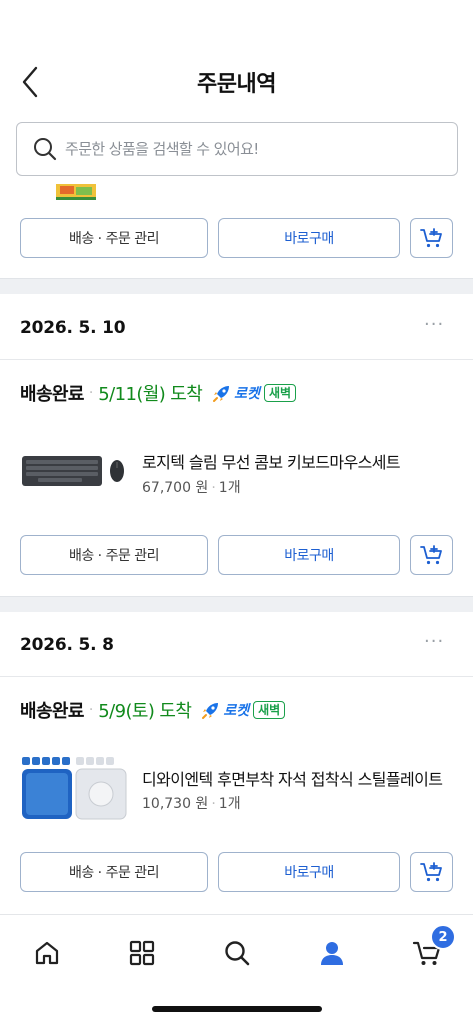  I want to click on tab-search, so click(237, 953).